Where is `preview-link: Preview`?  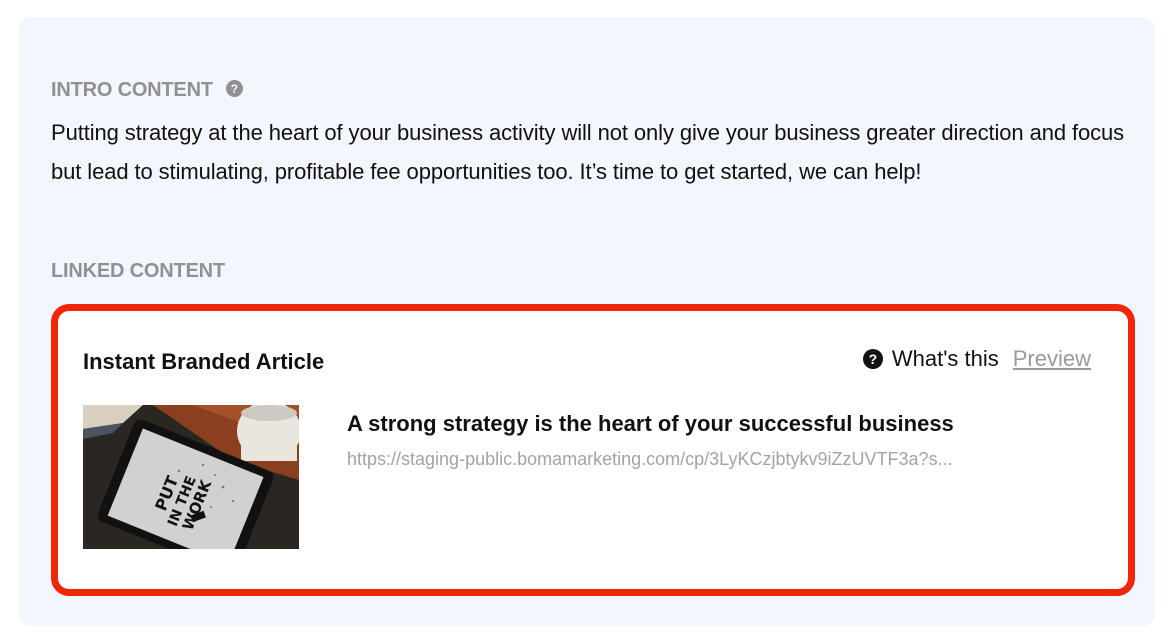 preview-link: Preview is located at coordinates (1052, 359).